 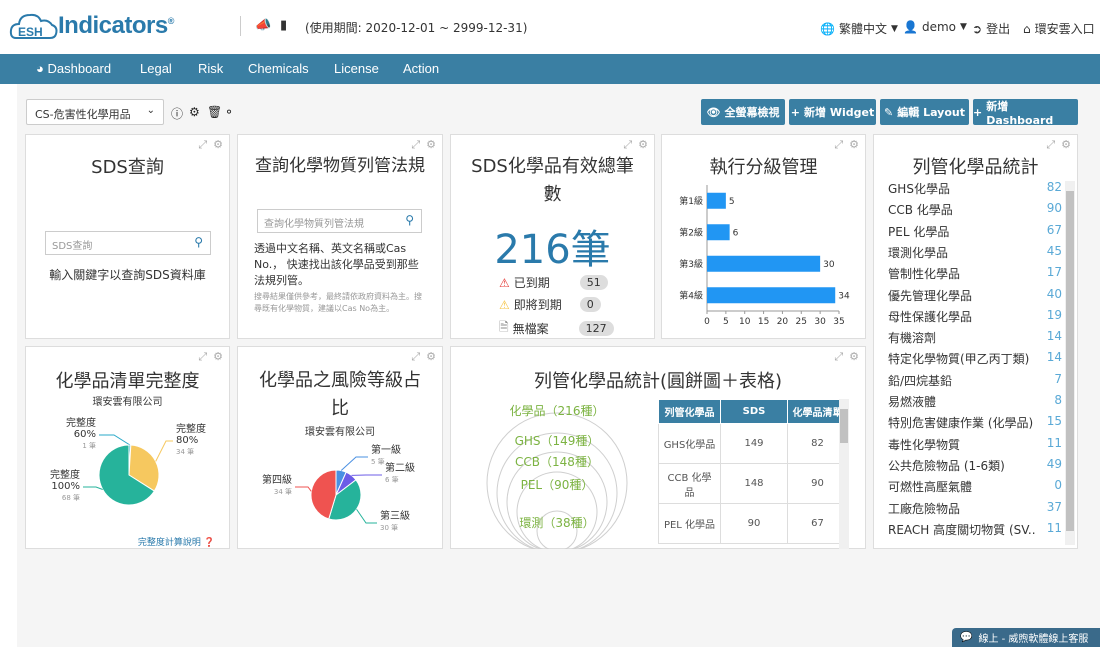 What do you see at coordinates (30, 32) in the screenshot?
I see `svg-text: ESH` at bounding box center [30, 32].